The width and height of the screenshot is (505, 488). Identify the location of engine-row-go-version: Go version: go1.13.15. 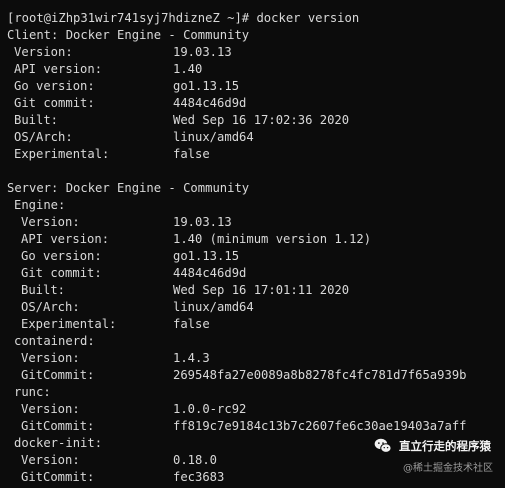
(130, 256).